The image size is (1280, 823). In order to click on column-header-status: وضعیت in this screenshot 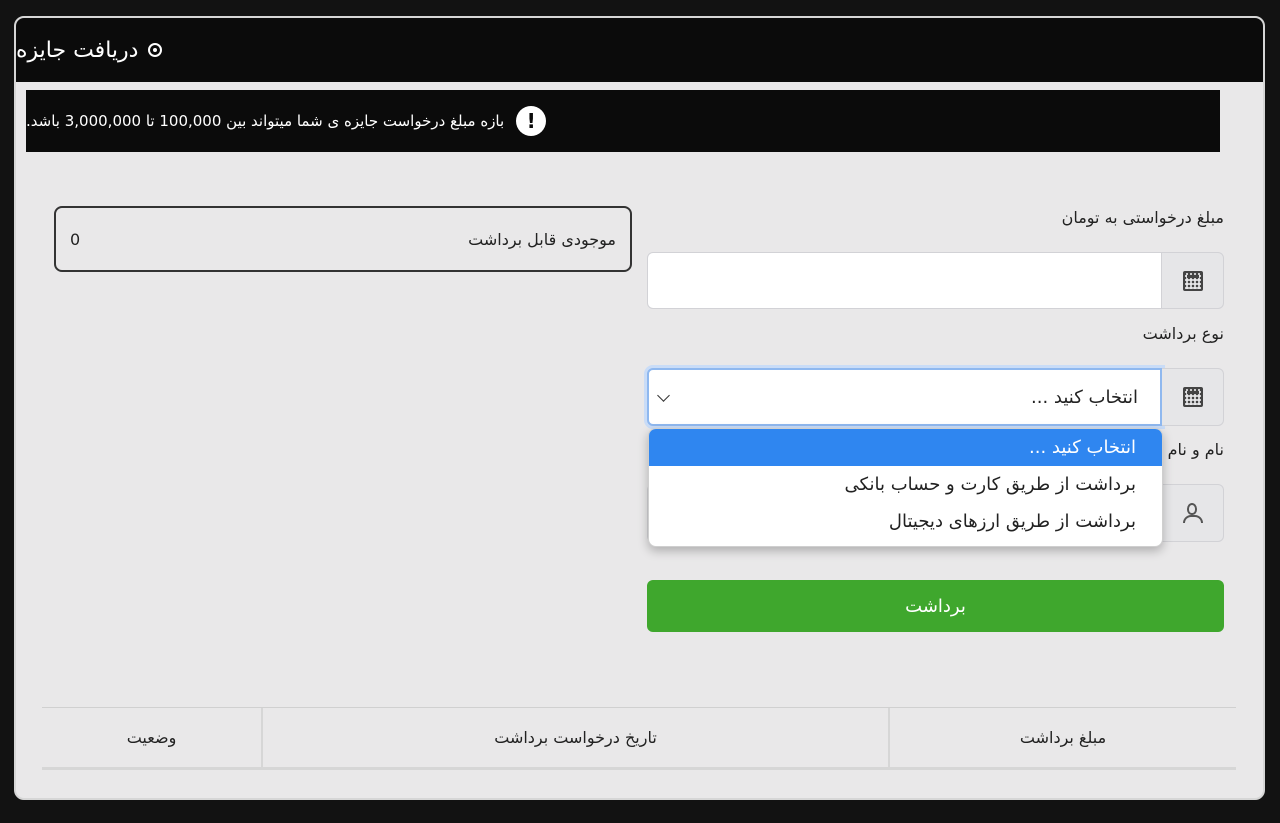, I will do `click(151, 737)`.